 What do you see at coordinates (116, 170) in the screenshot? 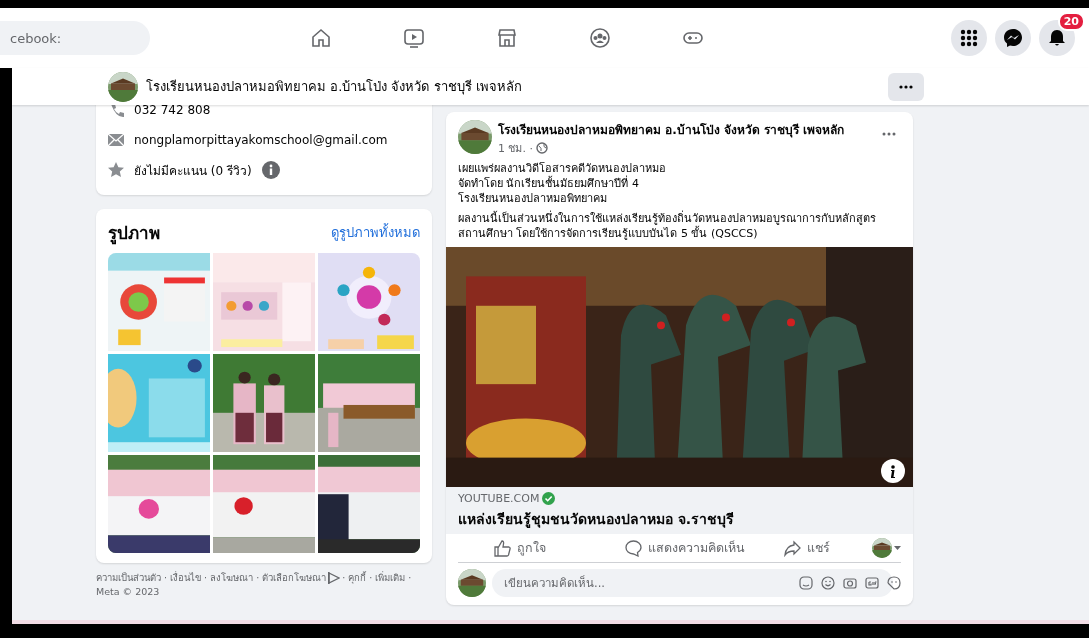
I see `star-icon` at bounding box center [116, 170].